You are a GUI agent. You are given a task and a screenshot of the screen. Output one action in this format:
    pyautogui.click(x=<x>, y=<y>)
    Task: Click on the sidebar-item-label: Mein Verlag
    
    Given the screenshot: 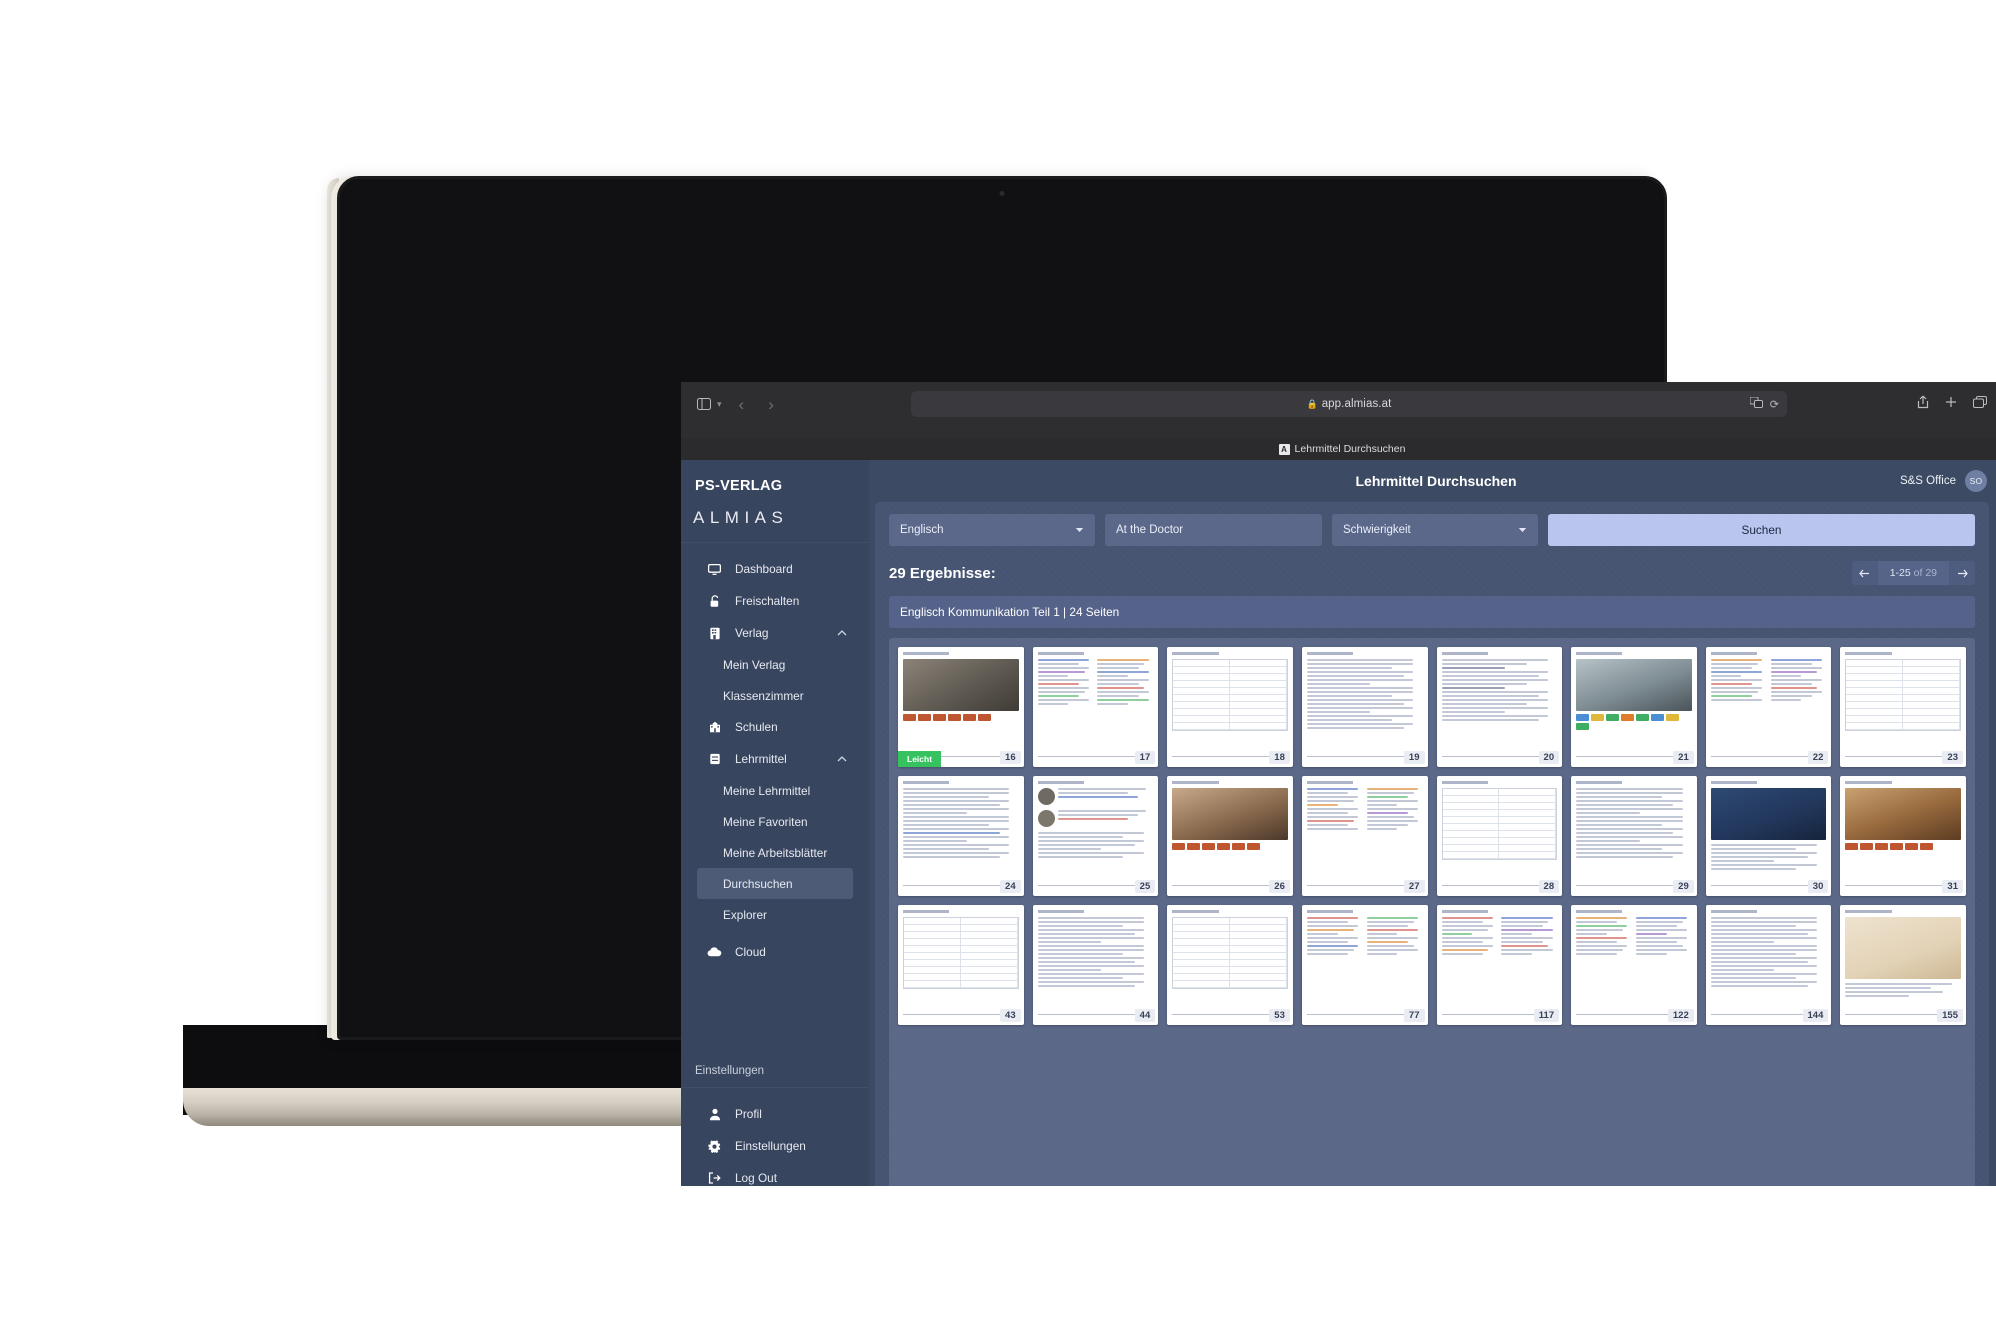 What is the action you would take?
    pyautogui.click(x=754, y=664)
    